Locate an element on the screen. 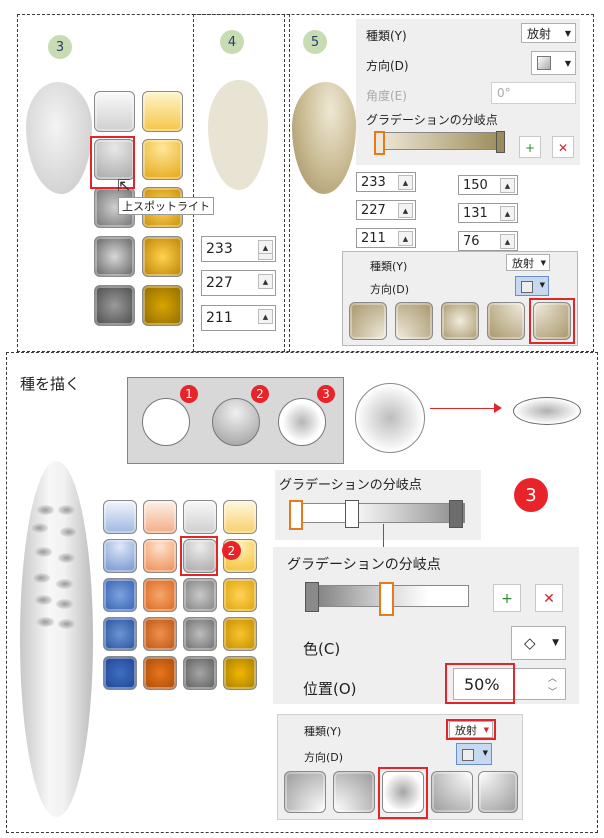 The width and height of the screenshot is (604, 838). blue-value-field: 211 ▲ is located at coordinates (238, 318).